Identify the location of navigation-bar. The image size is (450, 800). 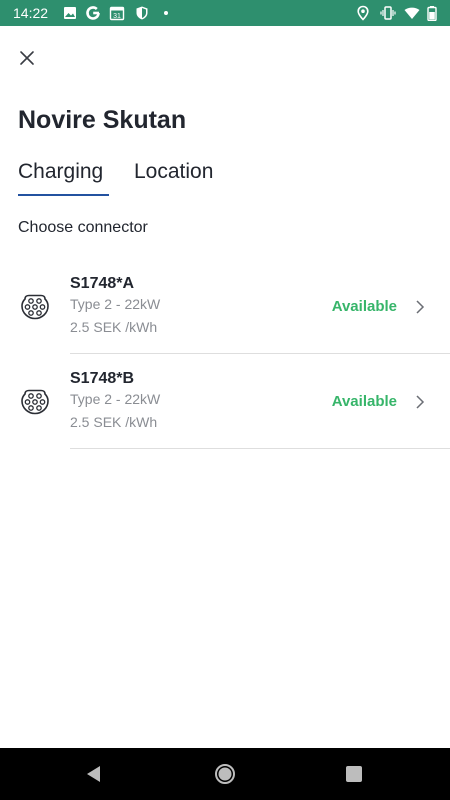
(225, 774).